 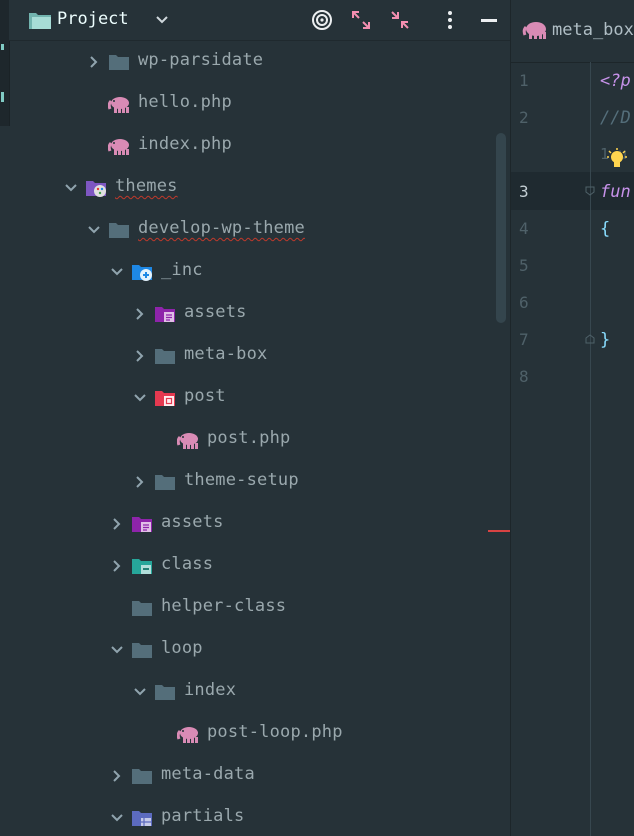 What do you see at coordinates (524, 191) in the screenshot?
I see `line-number: 3` at bounding box center [524, 191].